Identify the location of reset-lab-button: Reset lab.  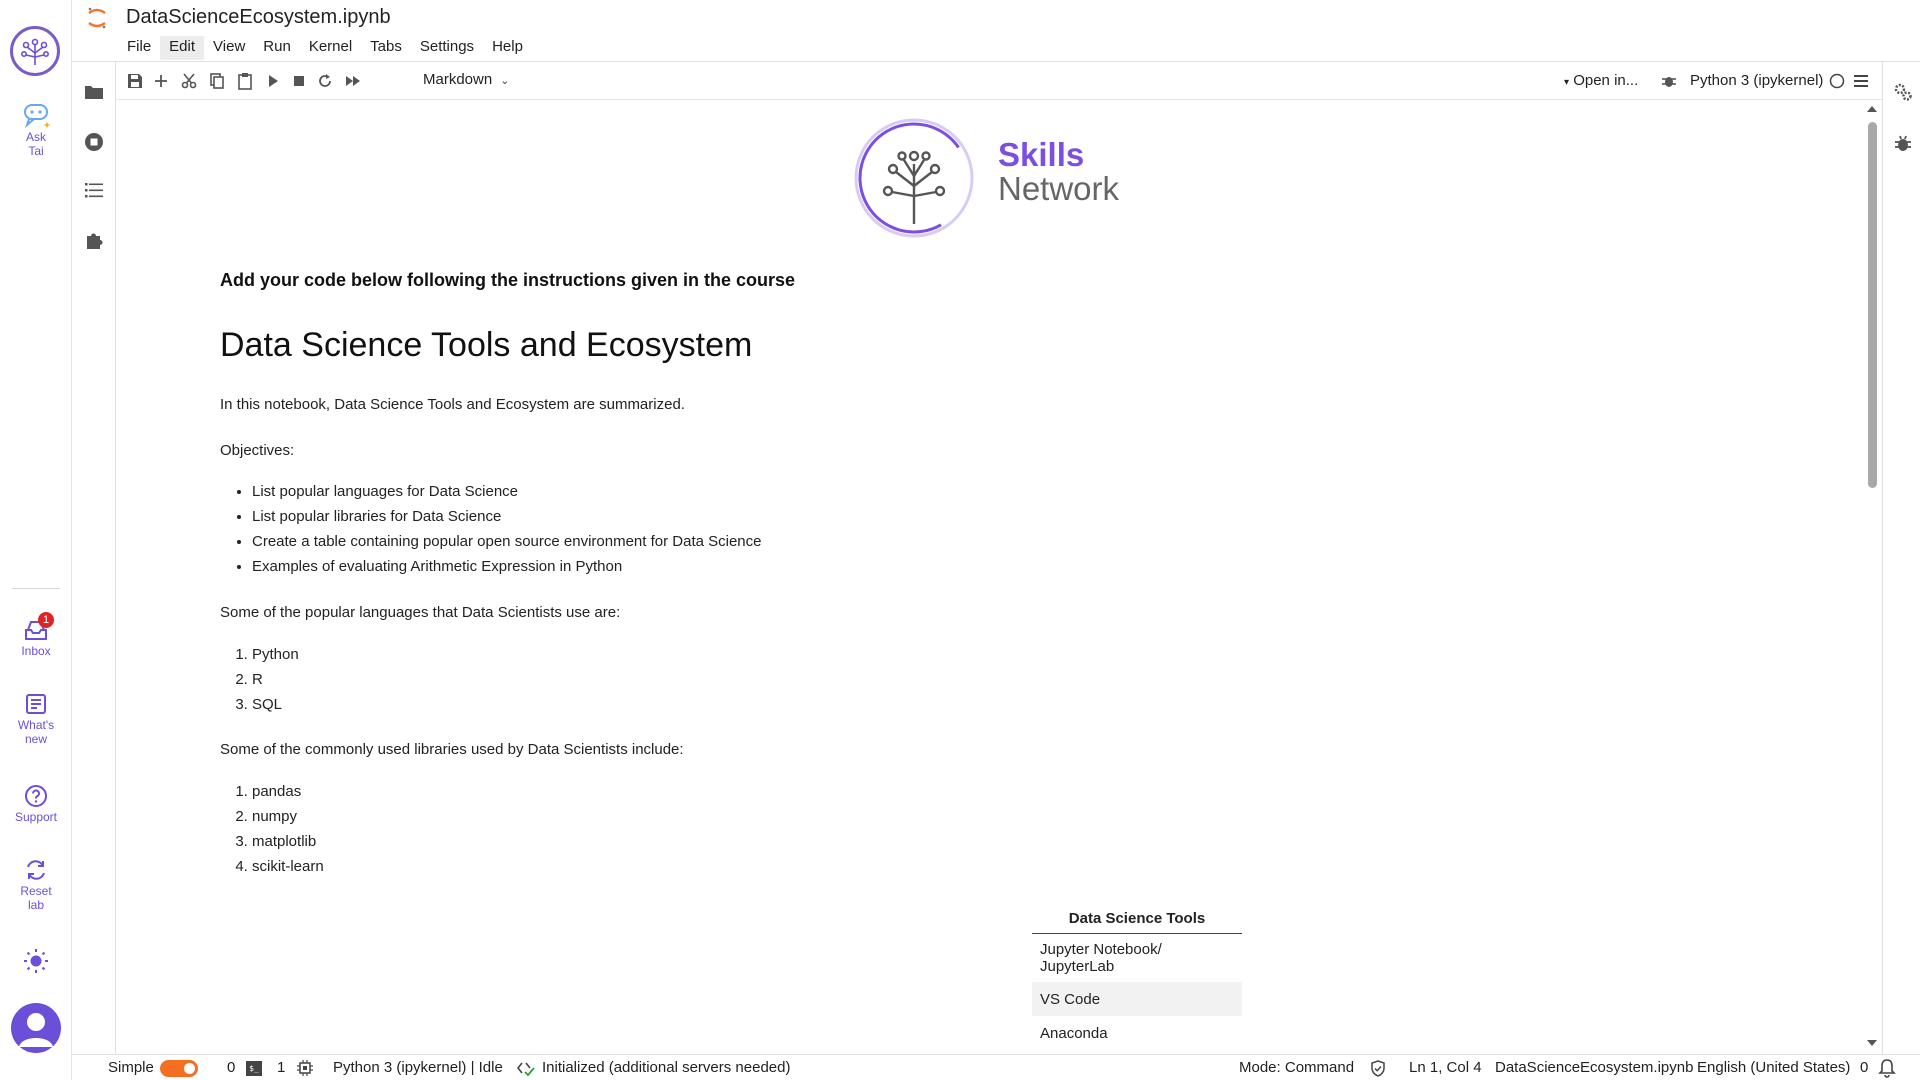
(36, 885).